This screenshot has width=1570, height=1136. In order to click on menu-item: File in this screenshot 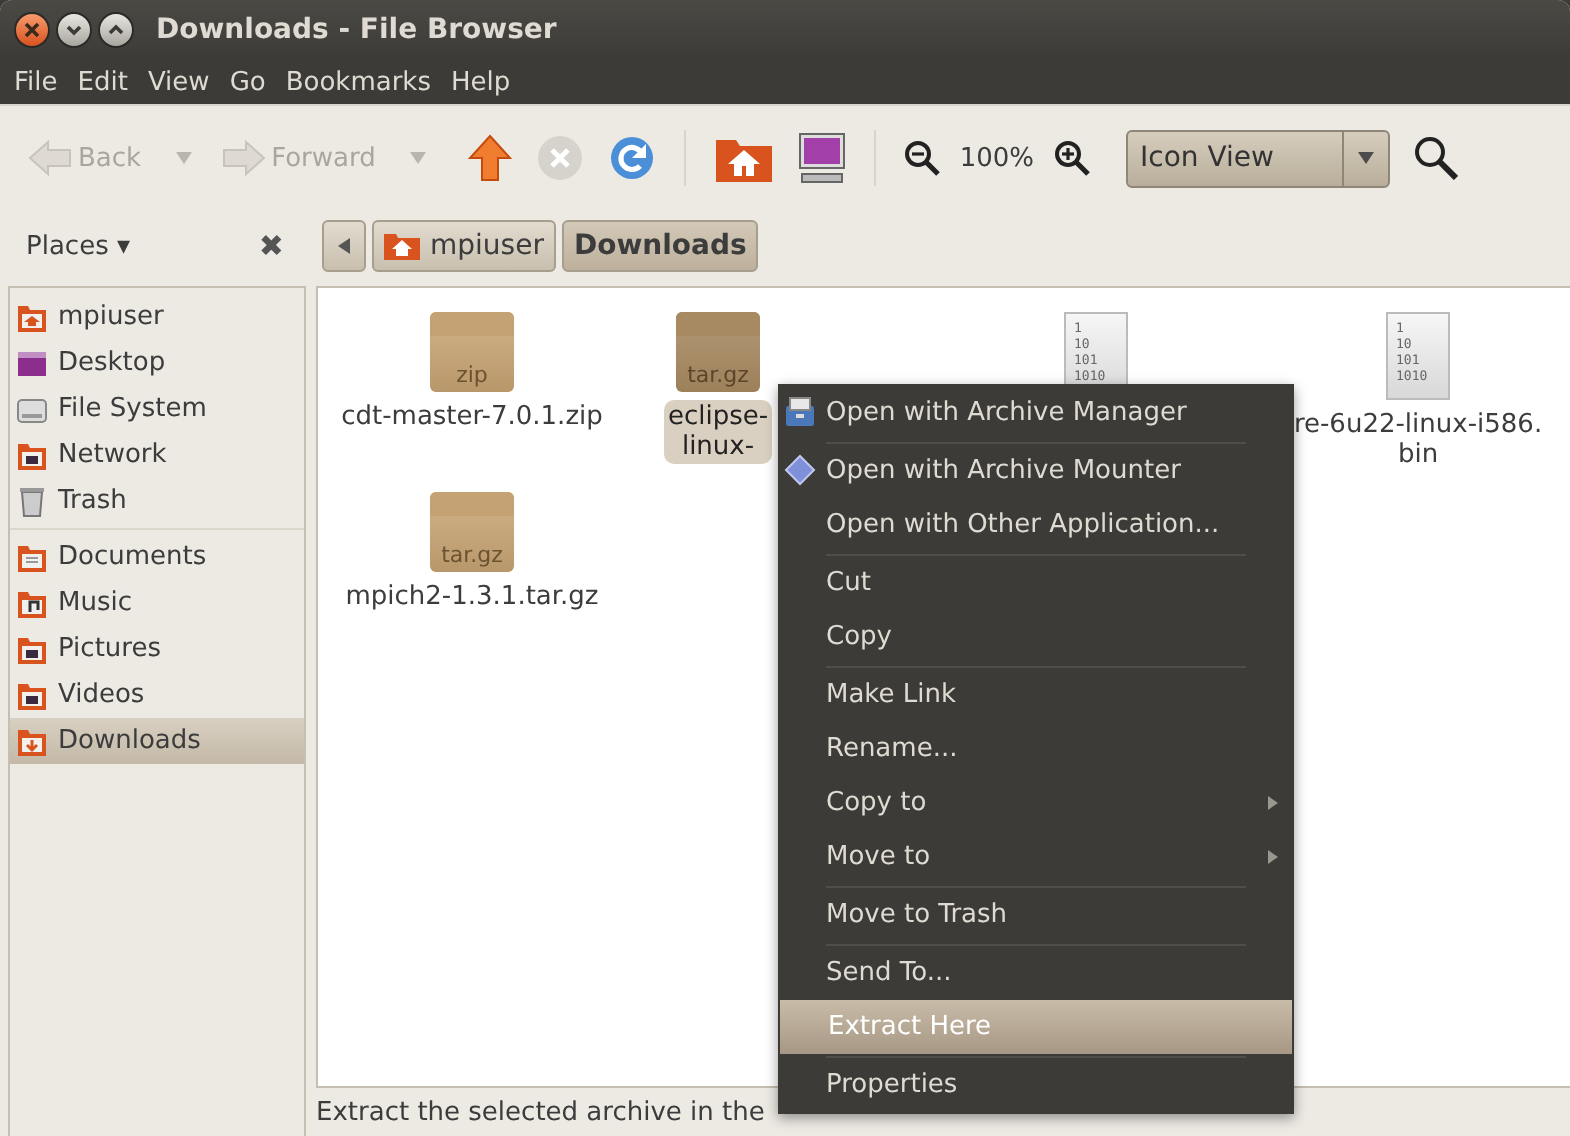, I will do `click(36, 82)`.